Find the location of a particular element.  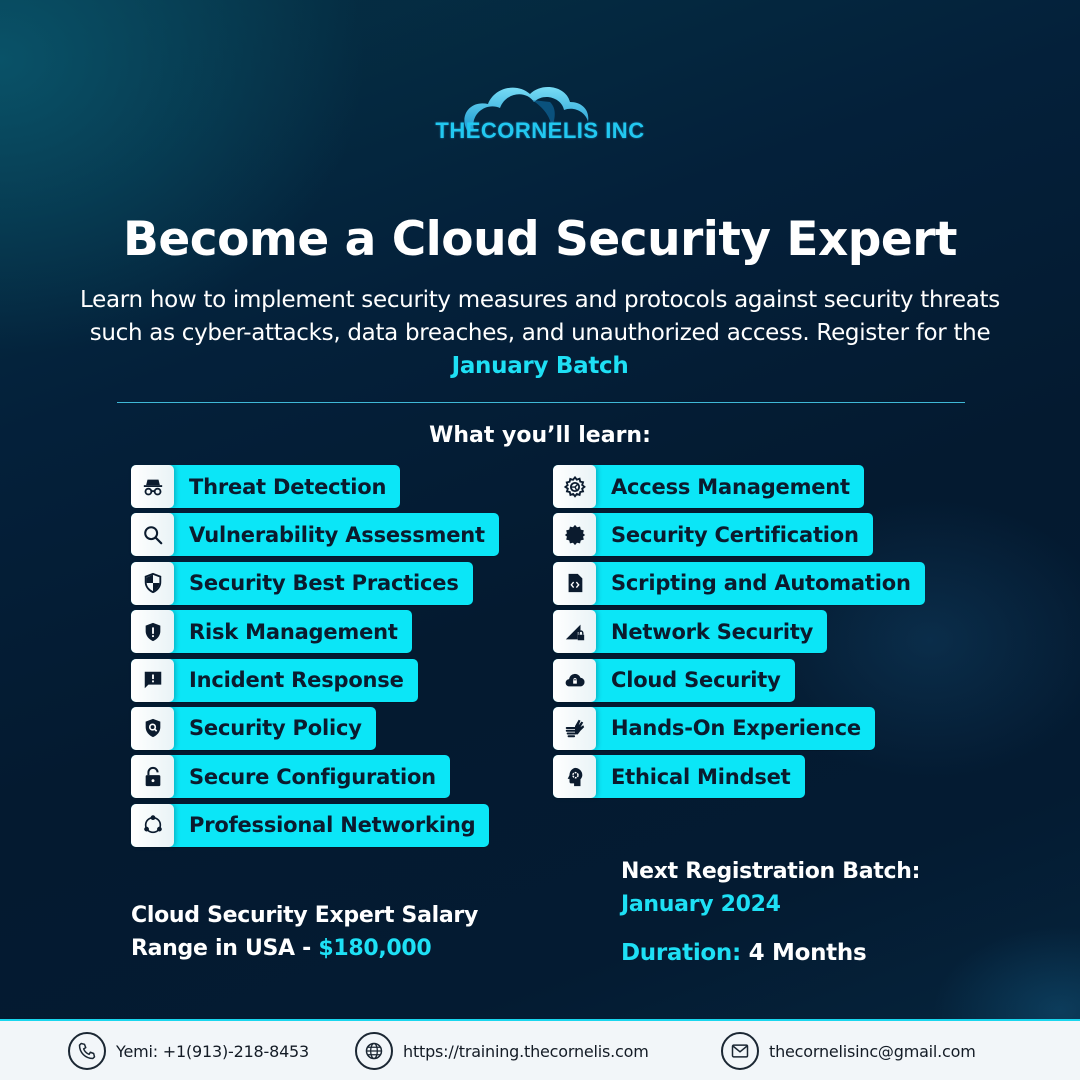

list-item: Professional Networking is located at coordinates (310, 825).